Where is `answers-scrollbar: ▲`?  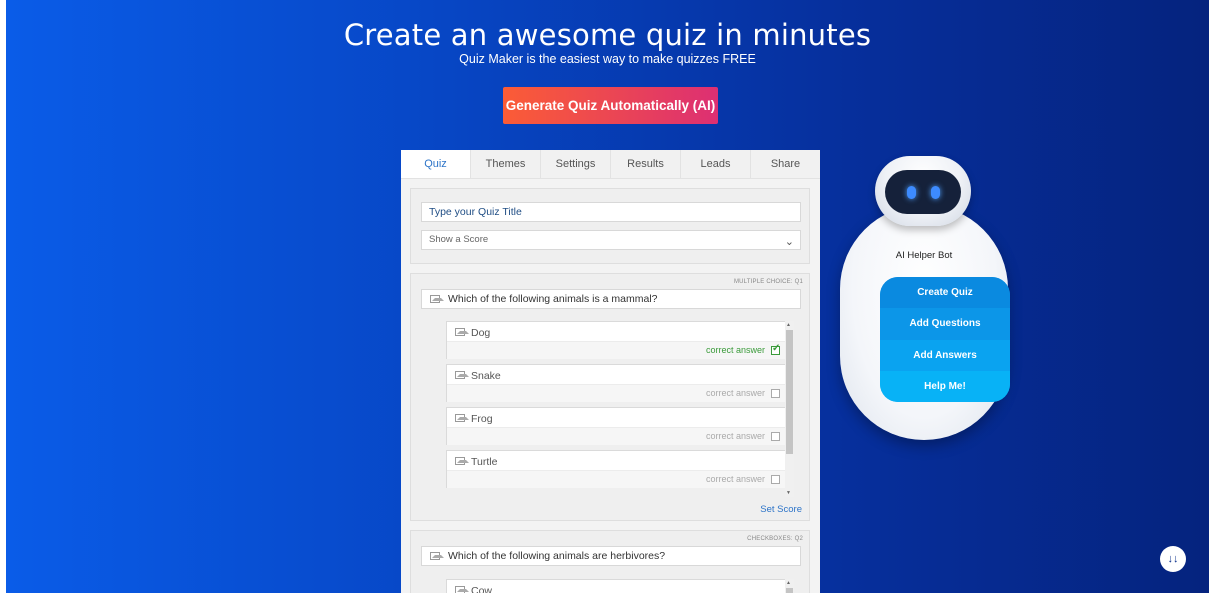
answers-scrollbar: ▲ is located at coordinates (789, 586).